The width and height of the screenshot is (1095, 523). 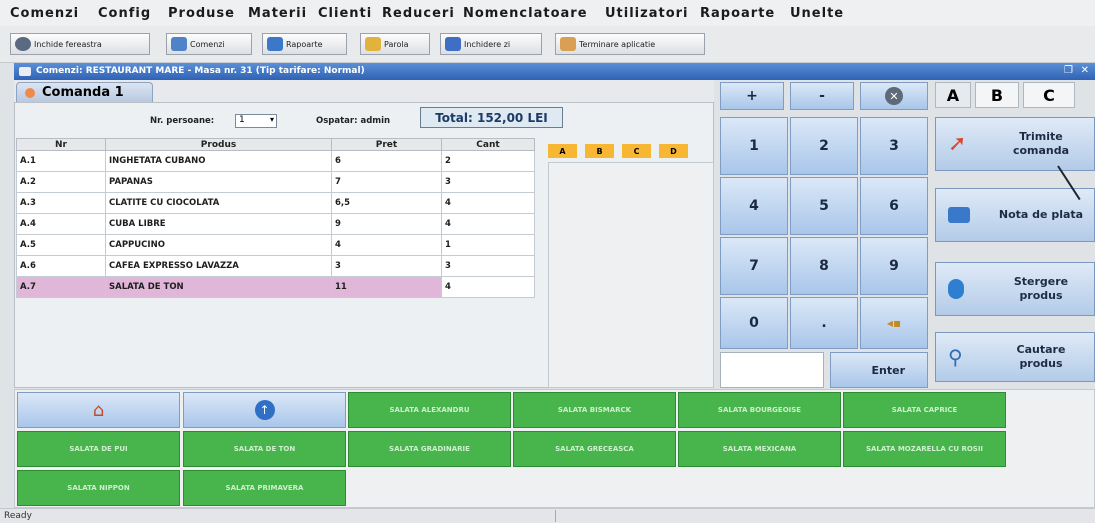 I want to click on database-icon, so click(x=956, y=289).